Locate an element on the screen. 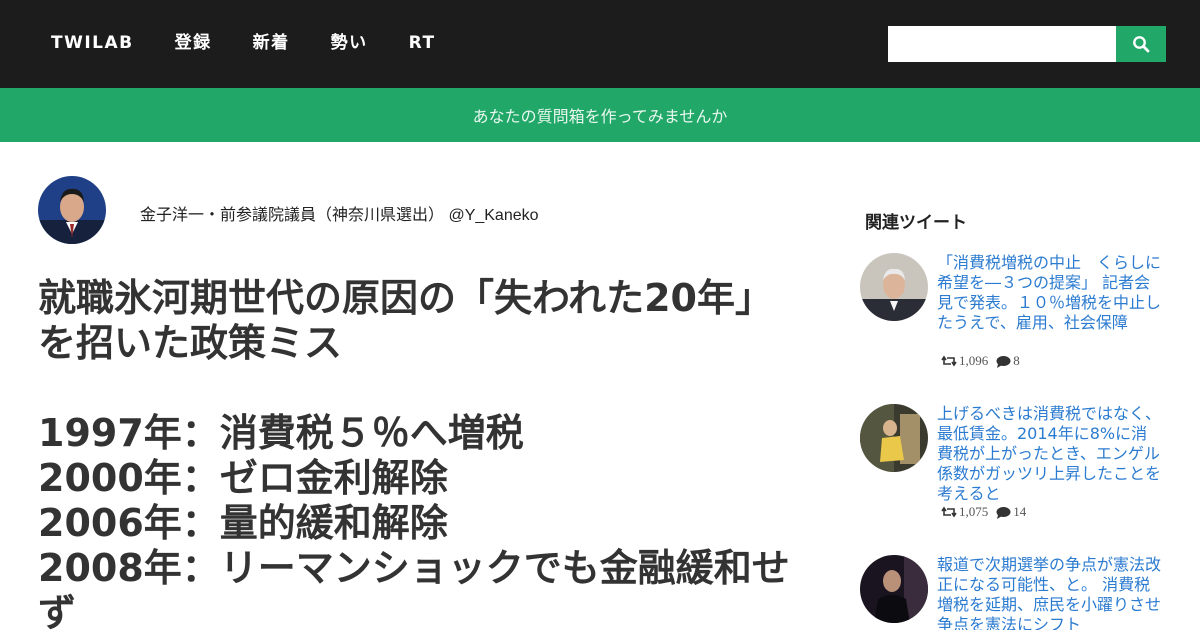 The width and height of the screenshot is (1200, 636). search-box is located at coordinates (1027, 44).